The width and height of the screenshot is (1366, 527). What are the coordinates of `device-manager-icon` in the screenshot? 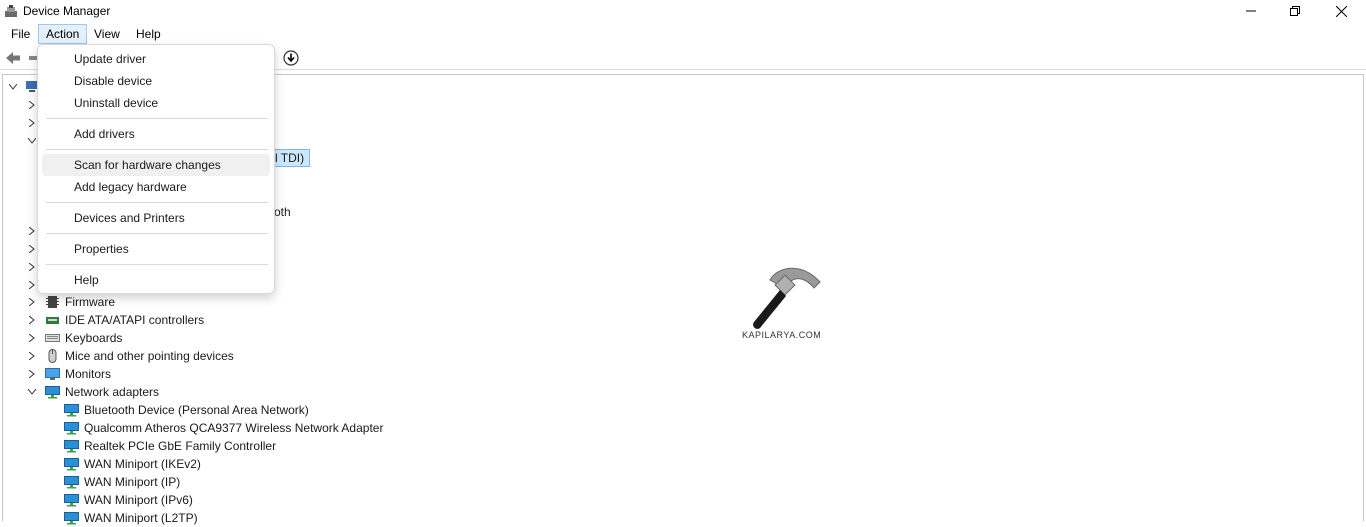 It's located at (11, 11).